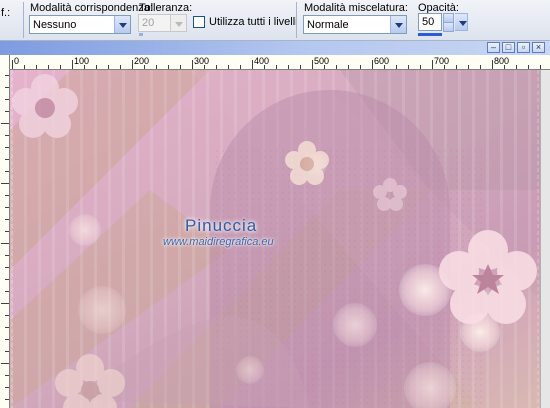  I want to click on maximize-icon: ▫, so click(523, 47).